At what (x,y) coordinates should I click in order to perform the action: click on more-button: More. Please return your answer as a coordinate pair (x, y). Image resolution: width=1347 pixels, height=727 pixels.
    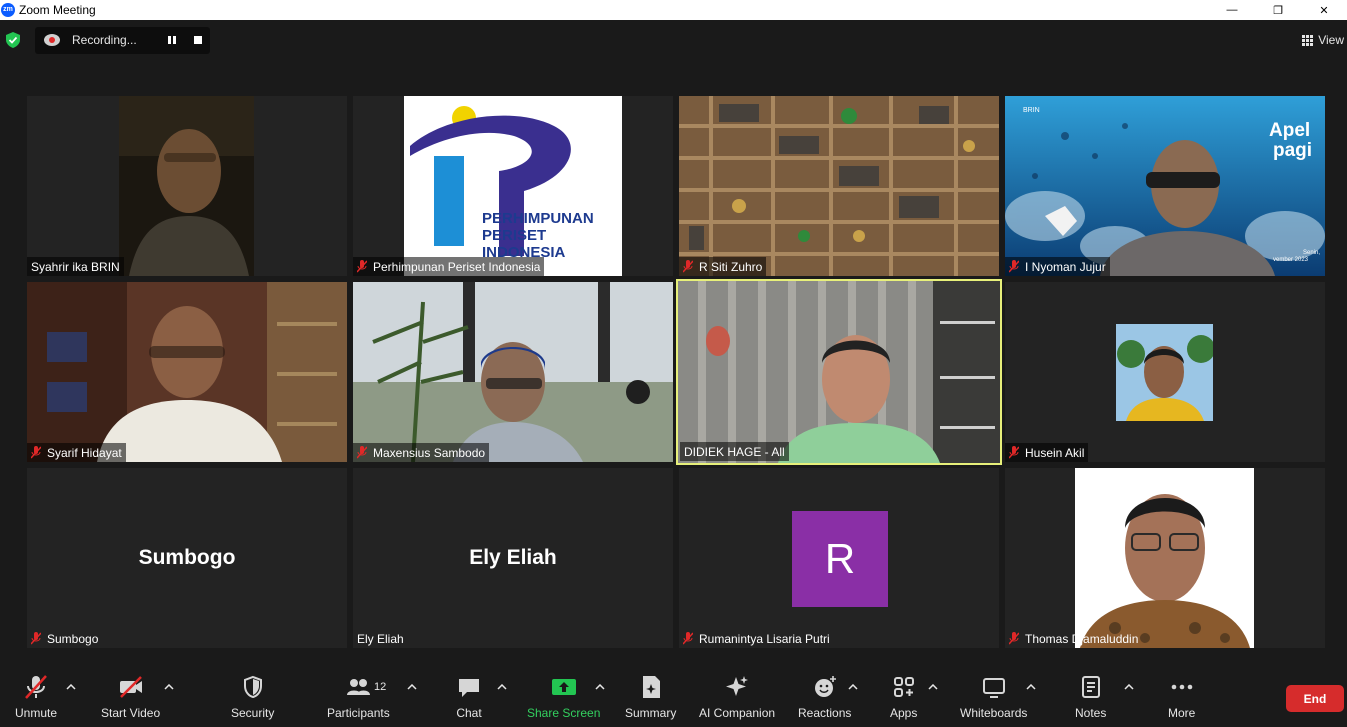
    Looking at the image, I should click on (1181, 699).